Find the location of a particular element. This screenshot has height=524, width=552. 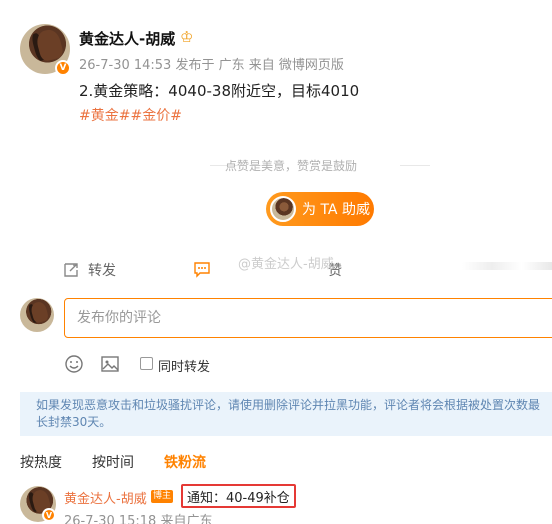

watermark: @黄金达人-胡威 is located at coordinates (286, 264).